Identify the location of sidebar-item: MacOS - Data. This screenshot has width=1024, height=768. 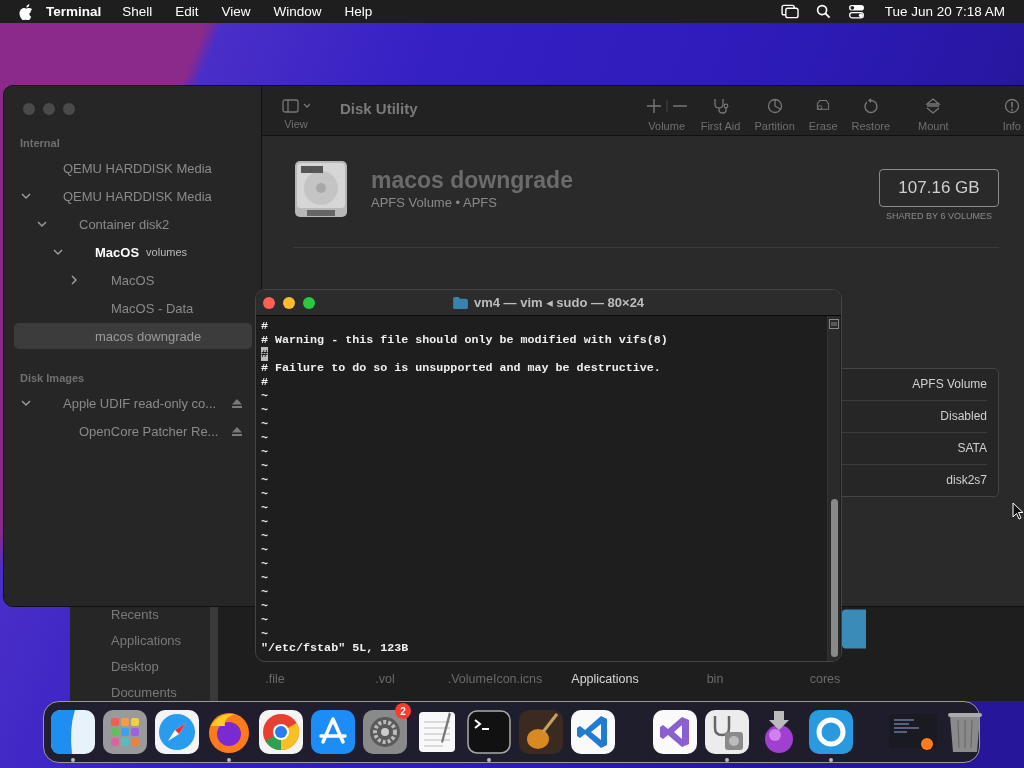
(133, 308).